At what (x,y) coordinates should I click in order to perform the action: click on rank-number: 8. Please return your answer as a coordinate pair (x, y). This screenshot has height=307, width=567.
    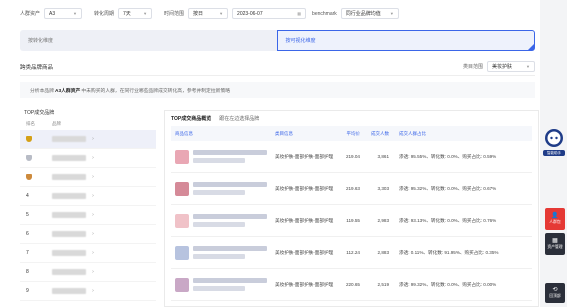
    Looking at the image, I should click on (27, 272).